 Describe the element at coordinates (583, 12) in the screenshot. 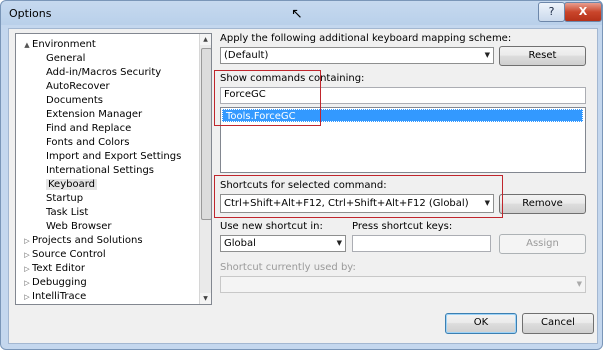

I see `close-button: X` at that location.